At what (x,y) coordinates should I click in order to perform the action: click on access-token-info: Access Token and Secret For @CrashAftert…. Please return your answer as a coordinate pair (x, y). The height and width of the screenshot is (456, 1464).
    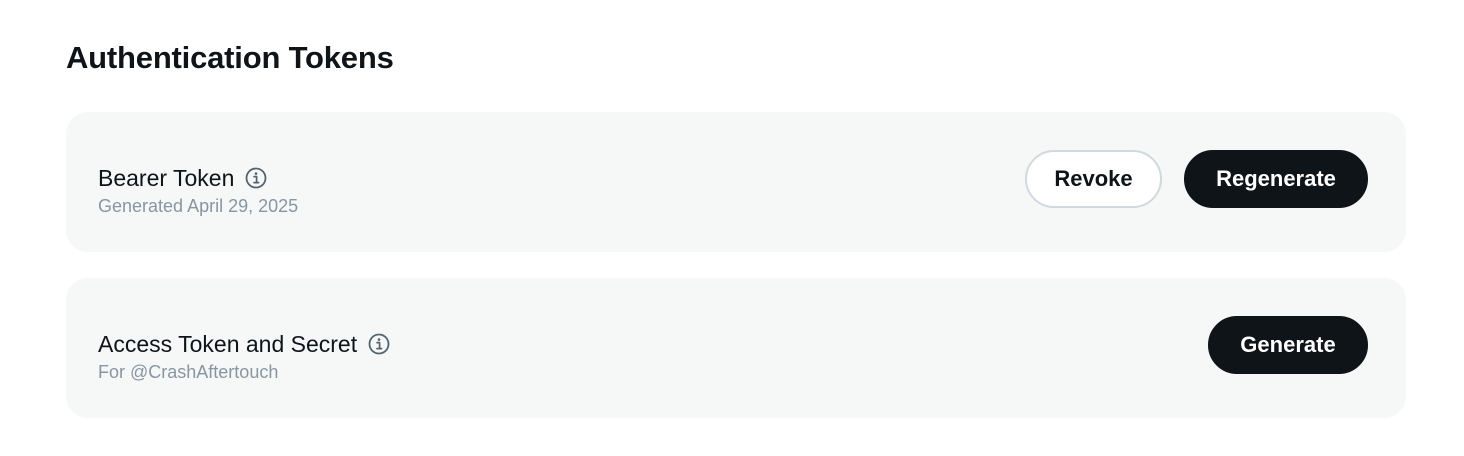
    Looking at the image, I should click on (244, 356).